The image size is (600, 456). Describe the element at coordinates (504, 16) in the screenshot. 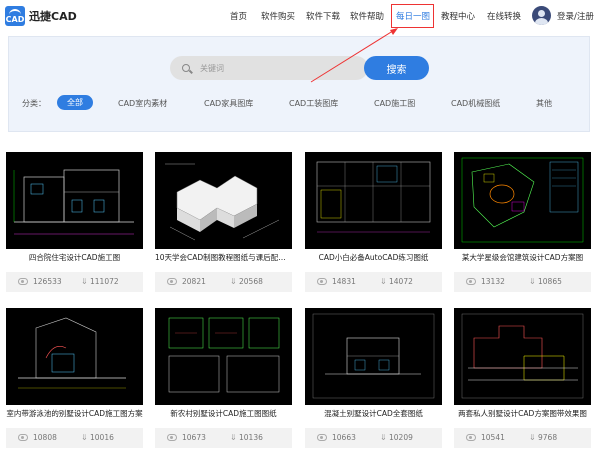

I see `nav-online-convert: 在线转换` at that location.